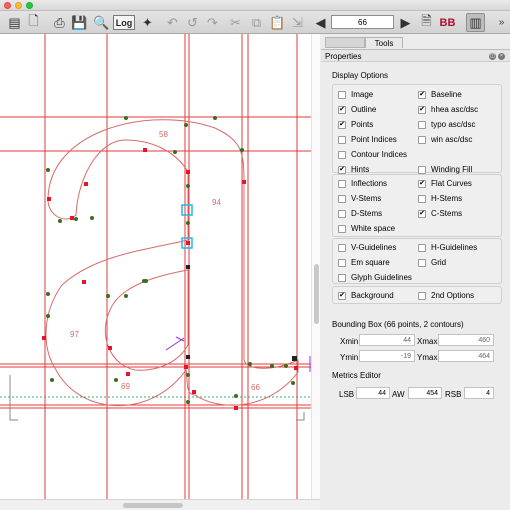 Image resolution: width=510 pixels, height=510 pixels. Describe the element at coordinates (439, 262) in the screenshot. I see `checkbox-label: Grid` at that location.